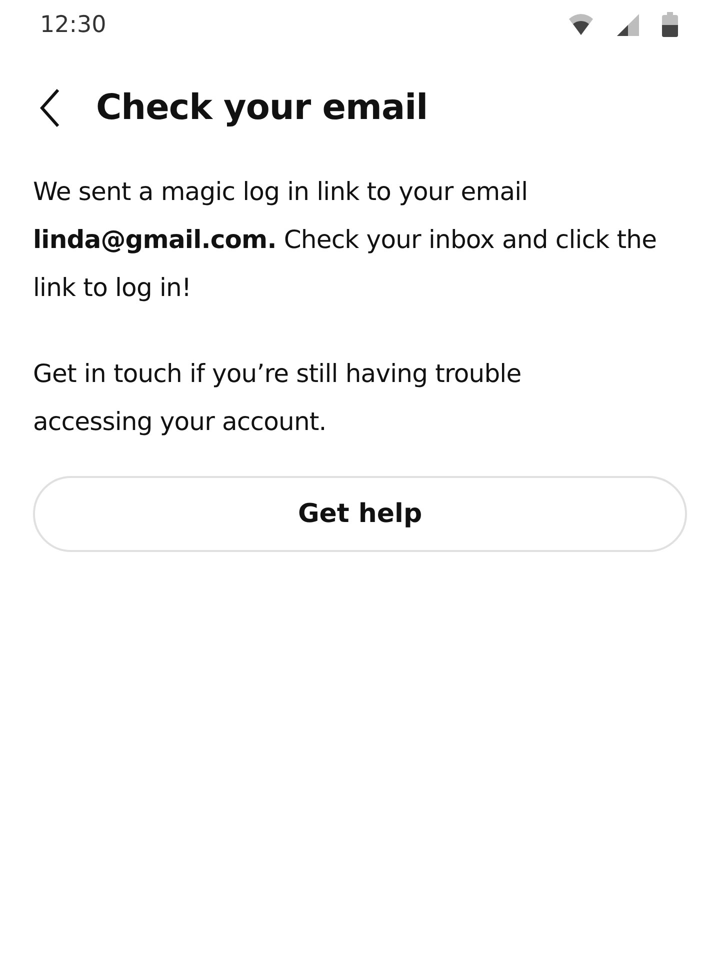 The image size is (720, 956). I want to click on page-title: Check your email, so click(262, 108).